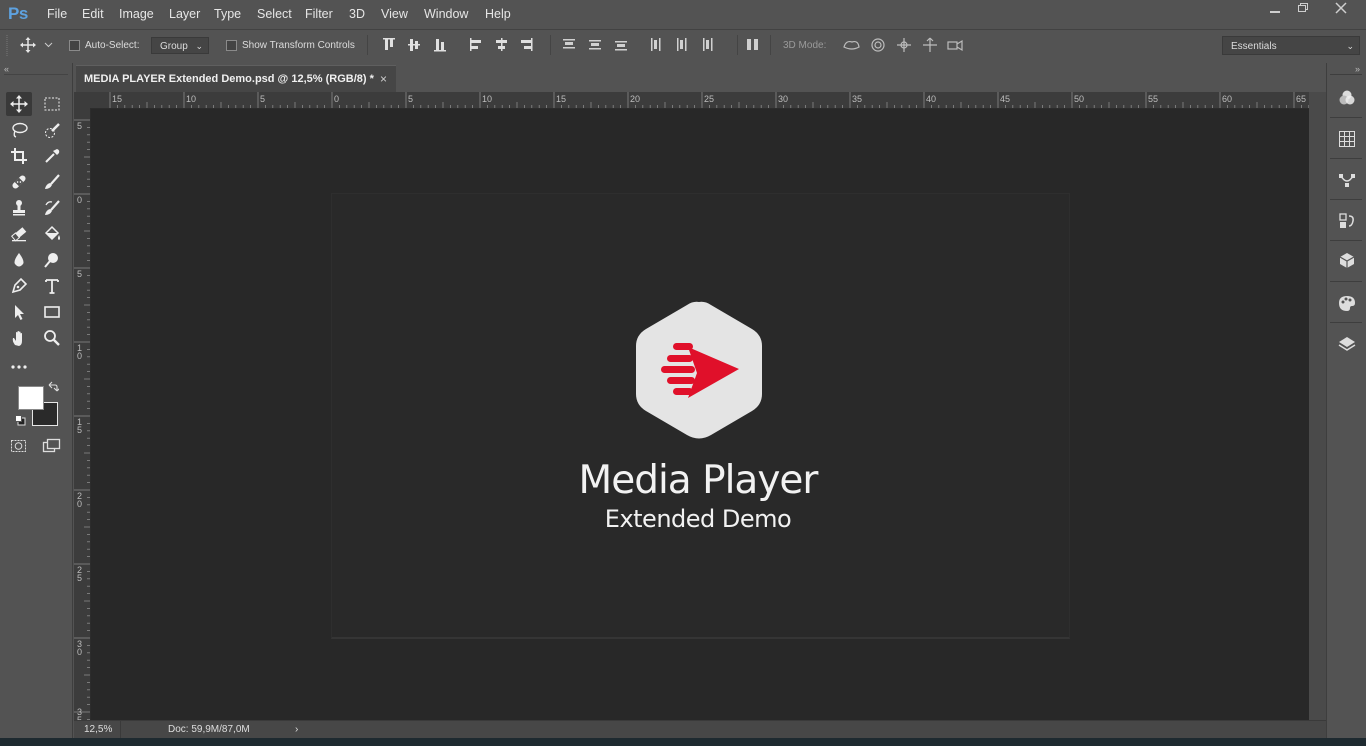 This screenshot has height=746, width=1366. I want to click on marquee-tool, so click(52, 104).